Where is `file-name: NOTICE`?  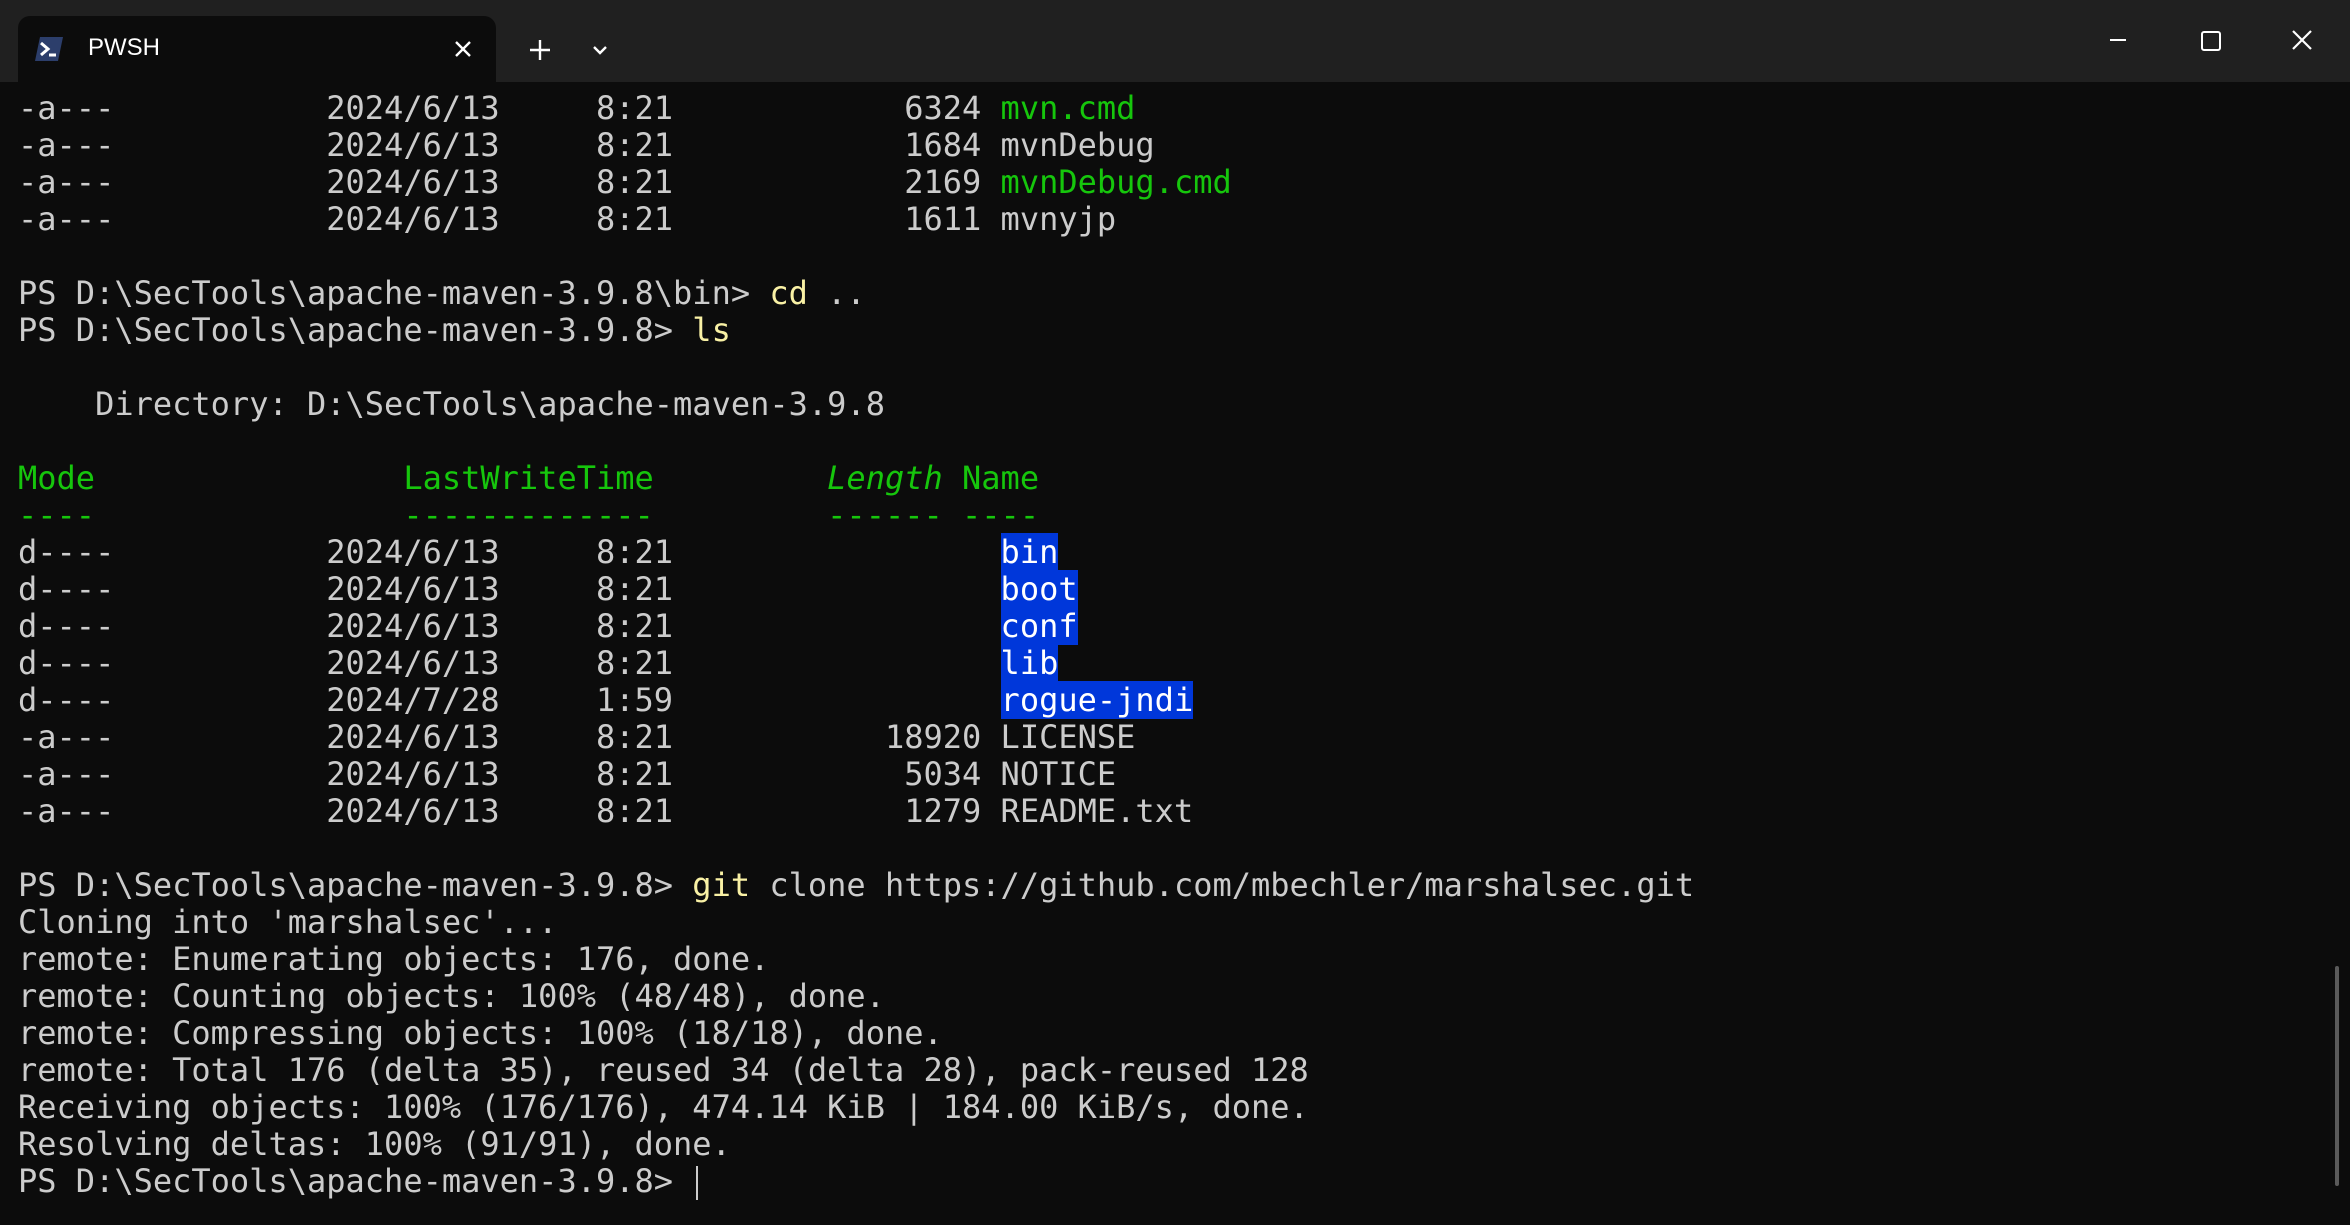
file-name: NOTICE is located at coordinates (1058, 774).